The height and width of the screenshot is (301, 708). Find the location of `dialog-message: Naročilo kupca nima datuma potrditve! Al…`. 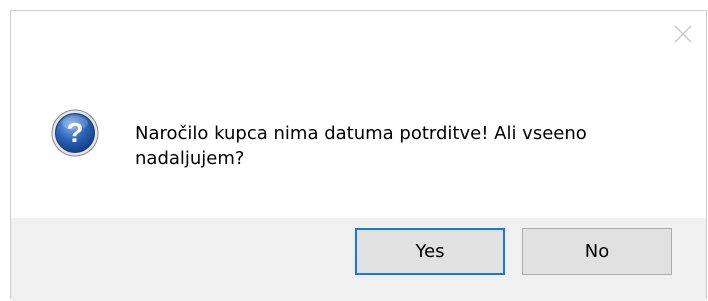

dialog-message: Naročilo kupca nima datuma potrditve! Al… is located at coordinates (361, 146).